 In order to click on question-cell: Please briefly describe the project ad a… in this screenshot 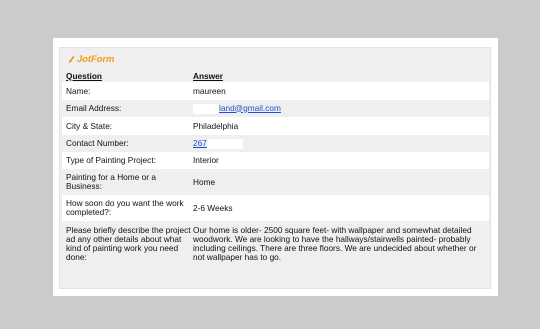, I will do `click(128, 243)`.